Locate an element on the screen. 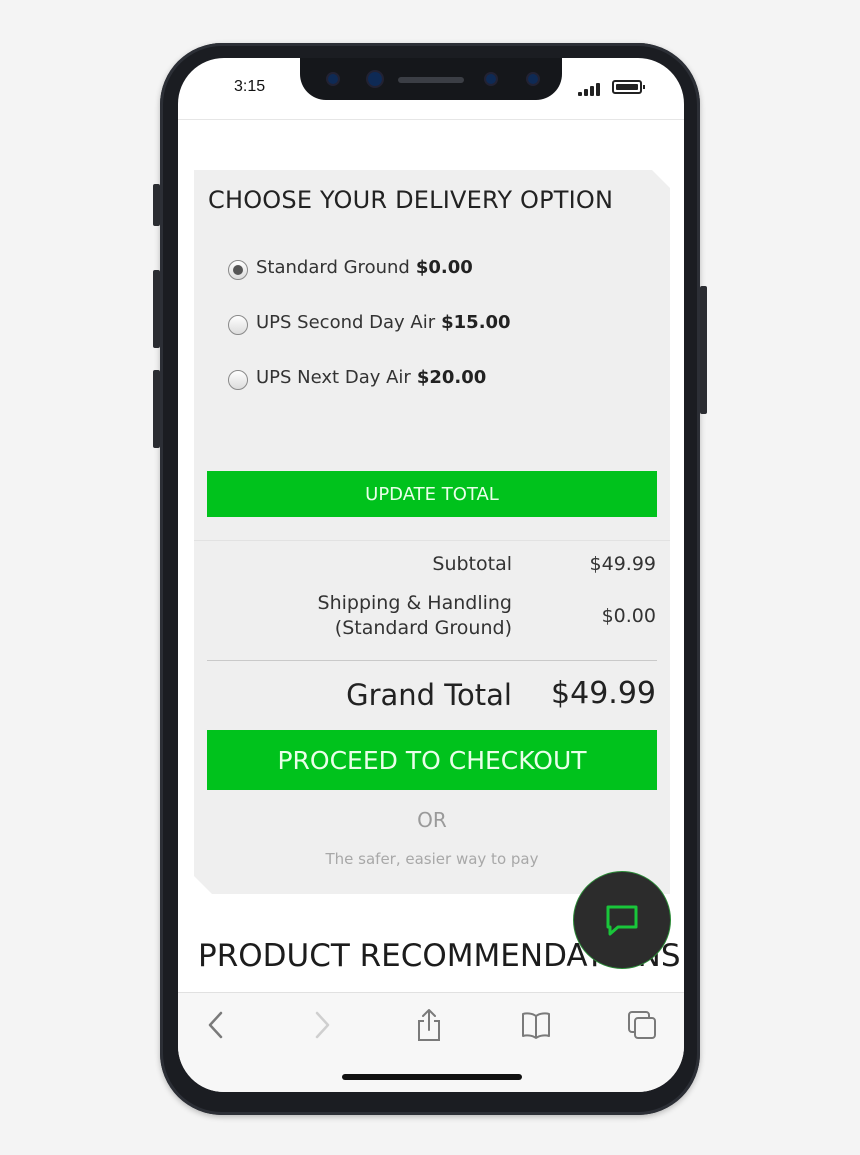 The width and height of the screenshot is (860, 1155). delivery-option-second-day: UPS Second Day Air $15.00 is located at coordinates (369, 322).